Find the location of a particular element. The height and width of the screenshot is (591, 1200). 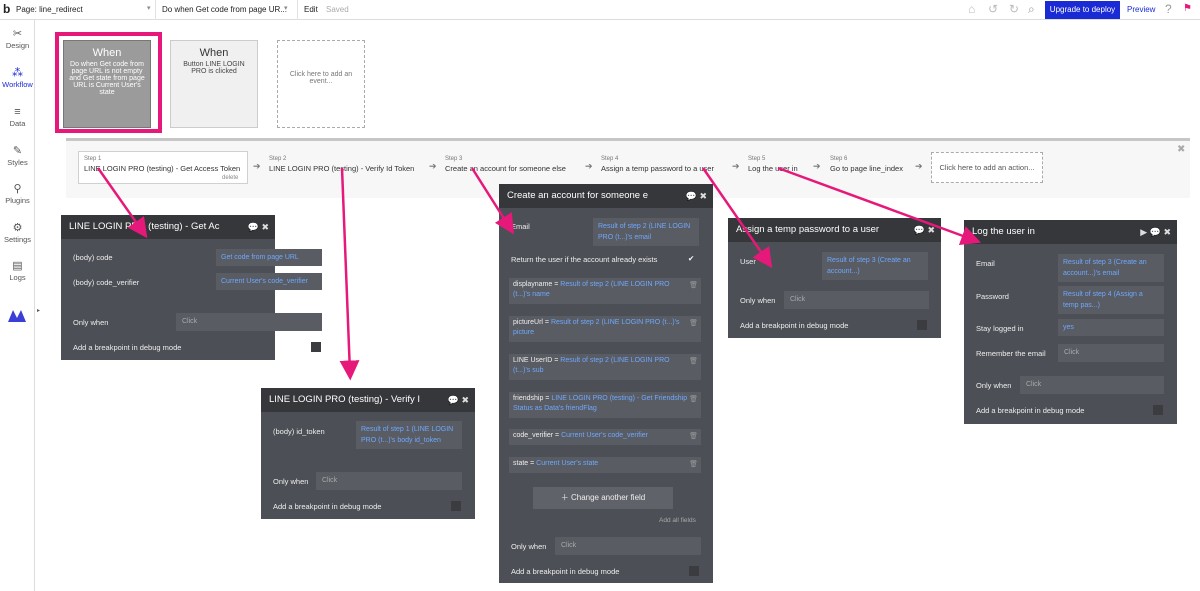

field-row: state = Current User's state 🗑 is located at coordinates (605, 465).